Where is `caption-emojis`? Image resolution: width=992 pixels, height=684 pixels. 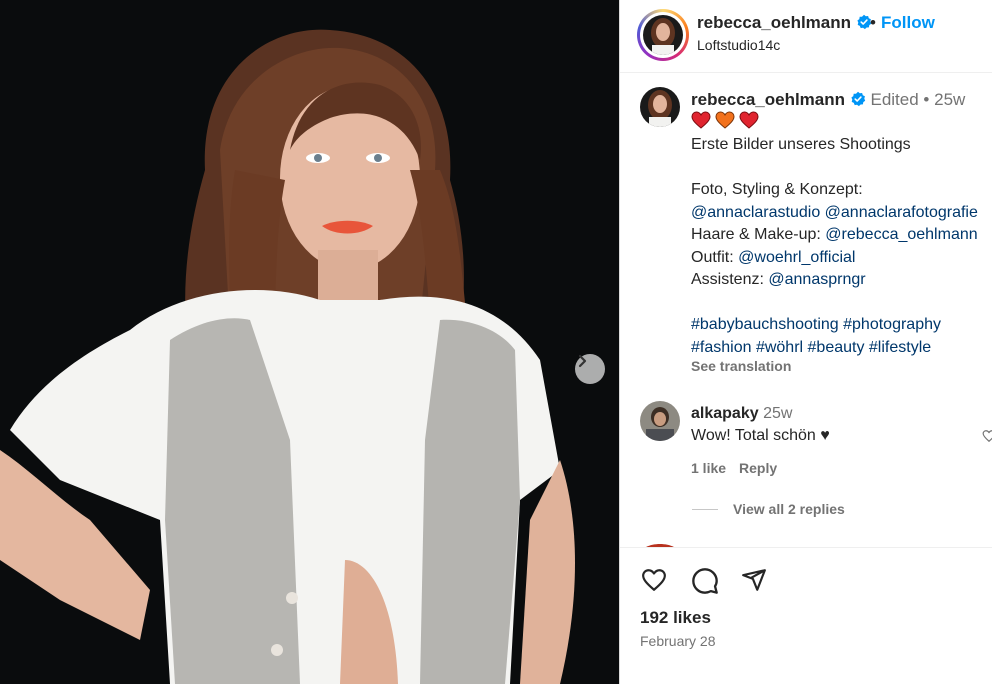
caption-emojis is located at coordinates (725, 121).